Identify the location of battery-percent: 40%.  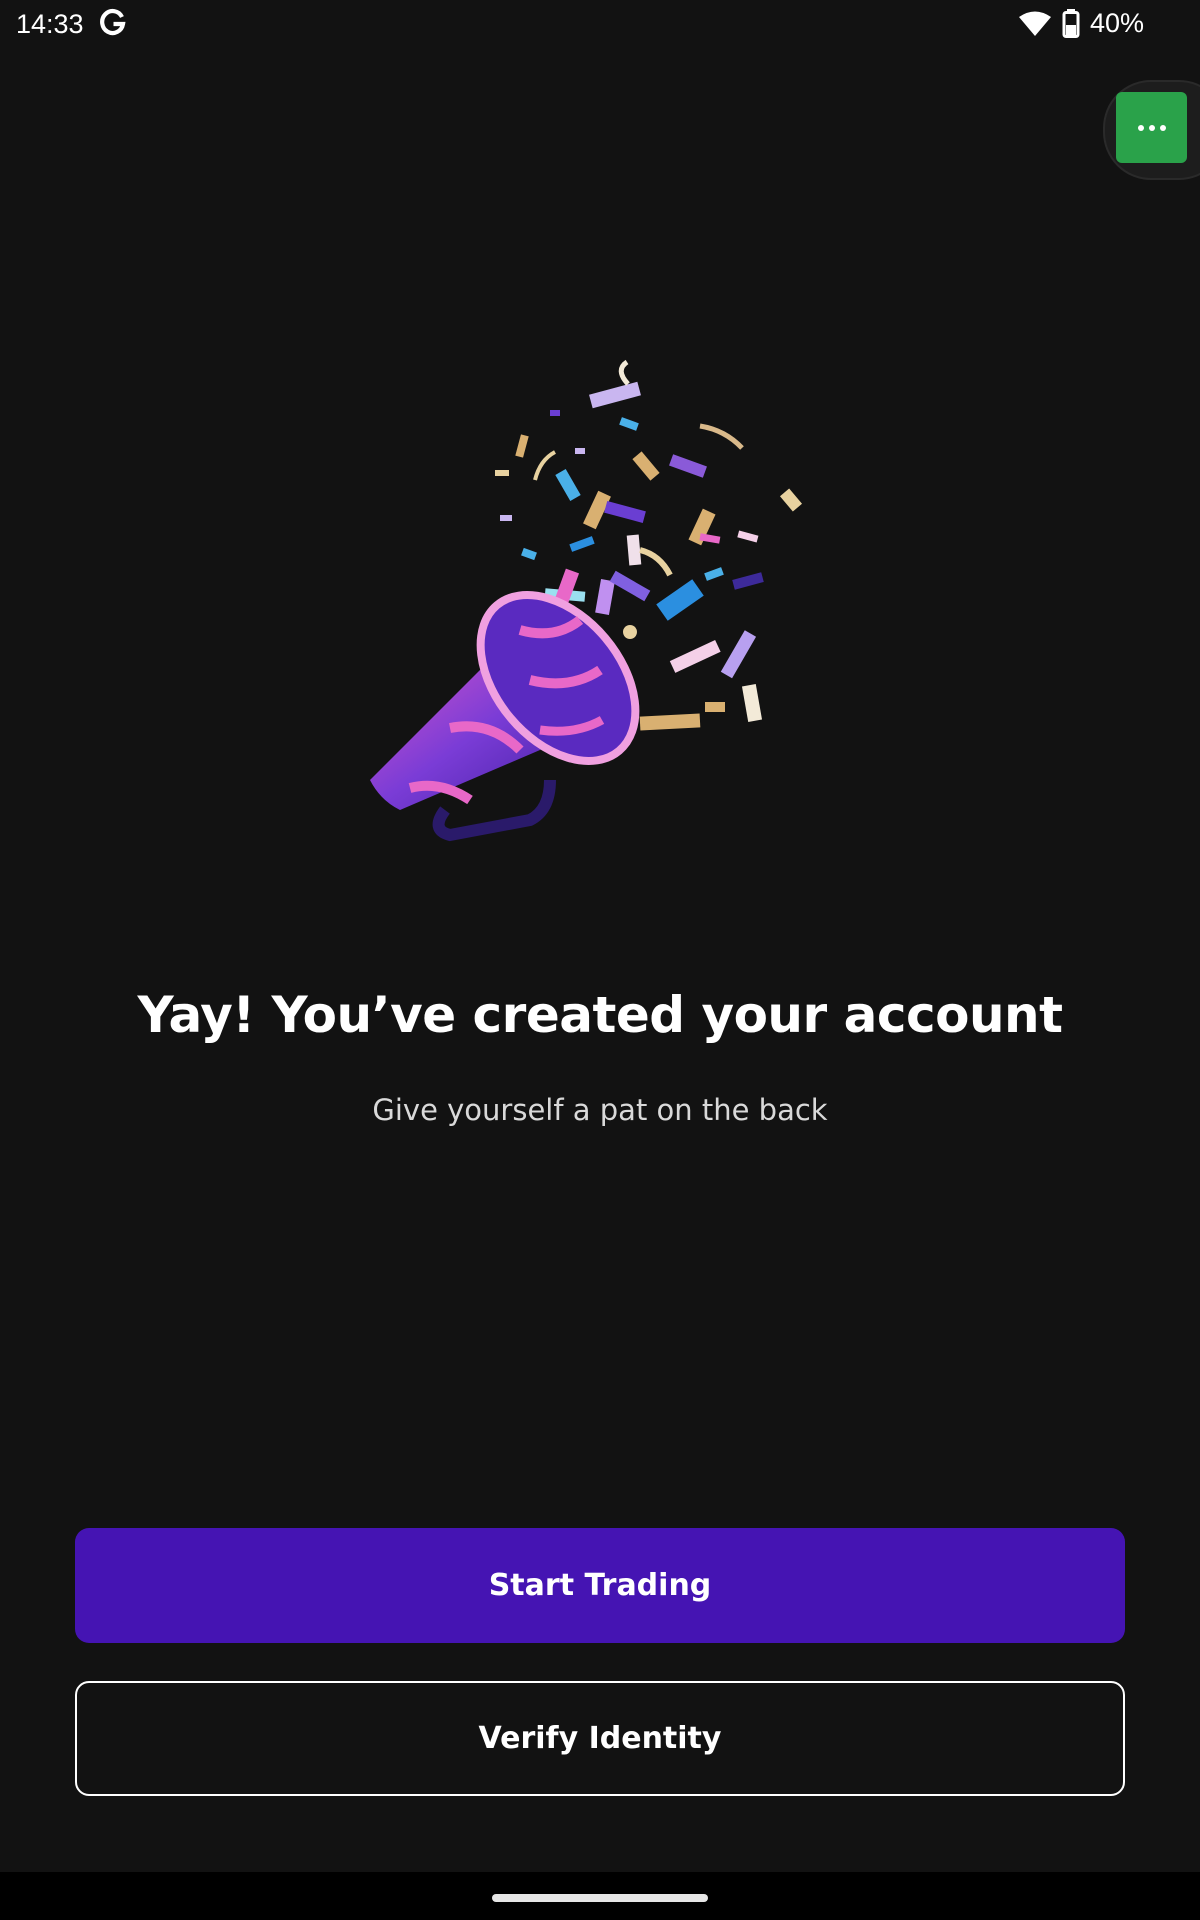
(1116, 23).